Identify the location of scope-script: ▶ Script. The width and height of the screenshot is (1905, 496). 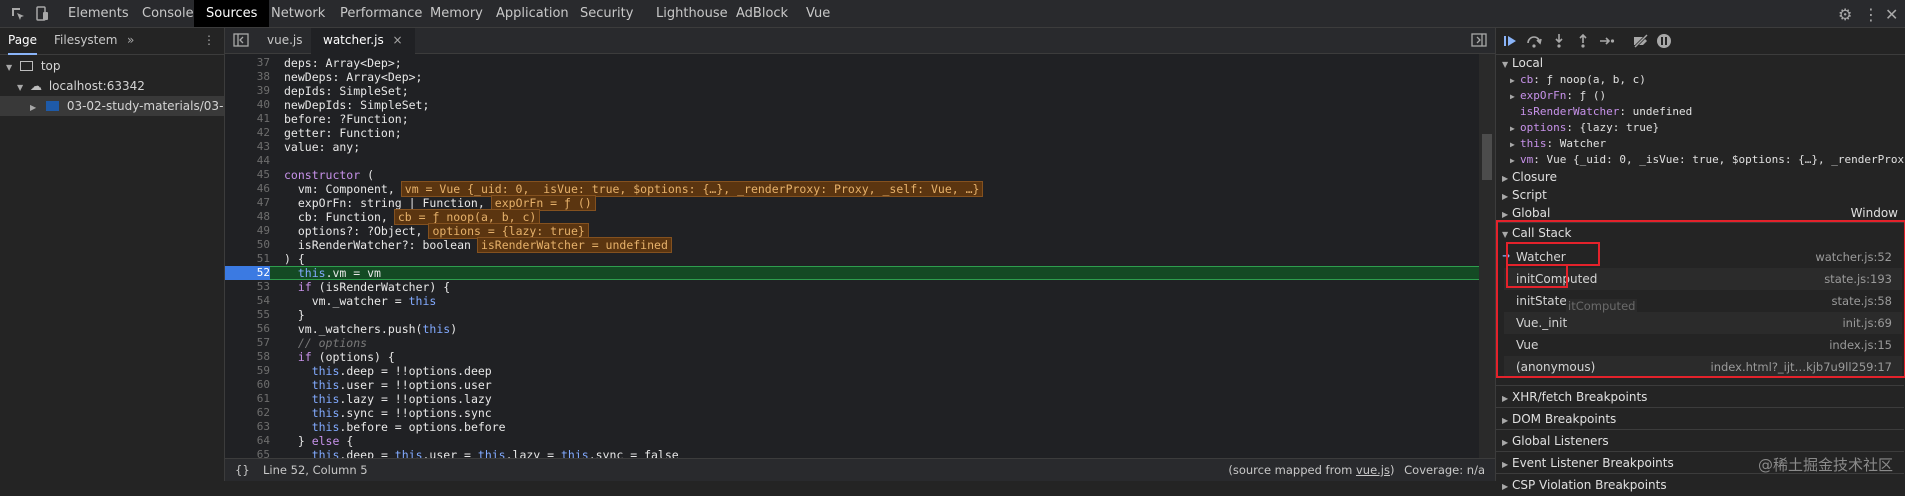
(1700, 195).